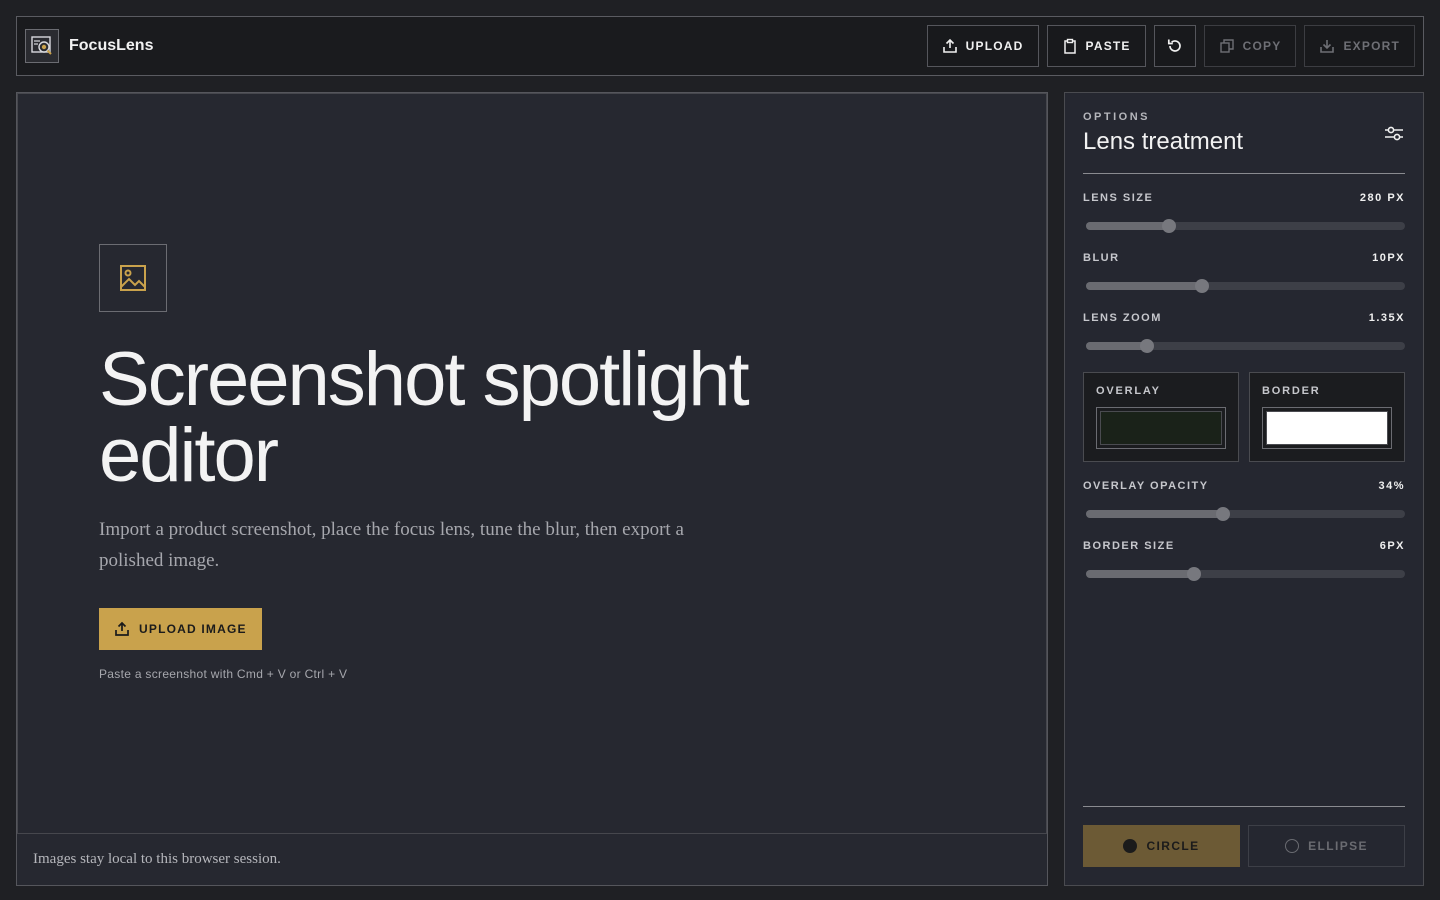  Describe the element at coordinates (1391, 486) in the screenshot. I see `overlay-opacity-value: 34%` at that location.